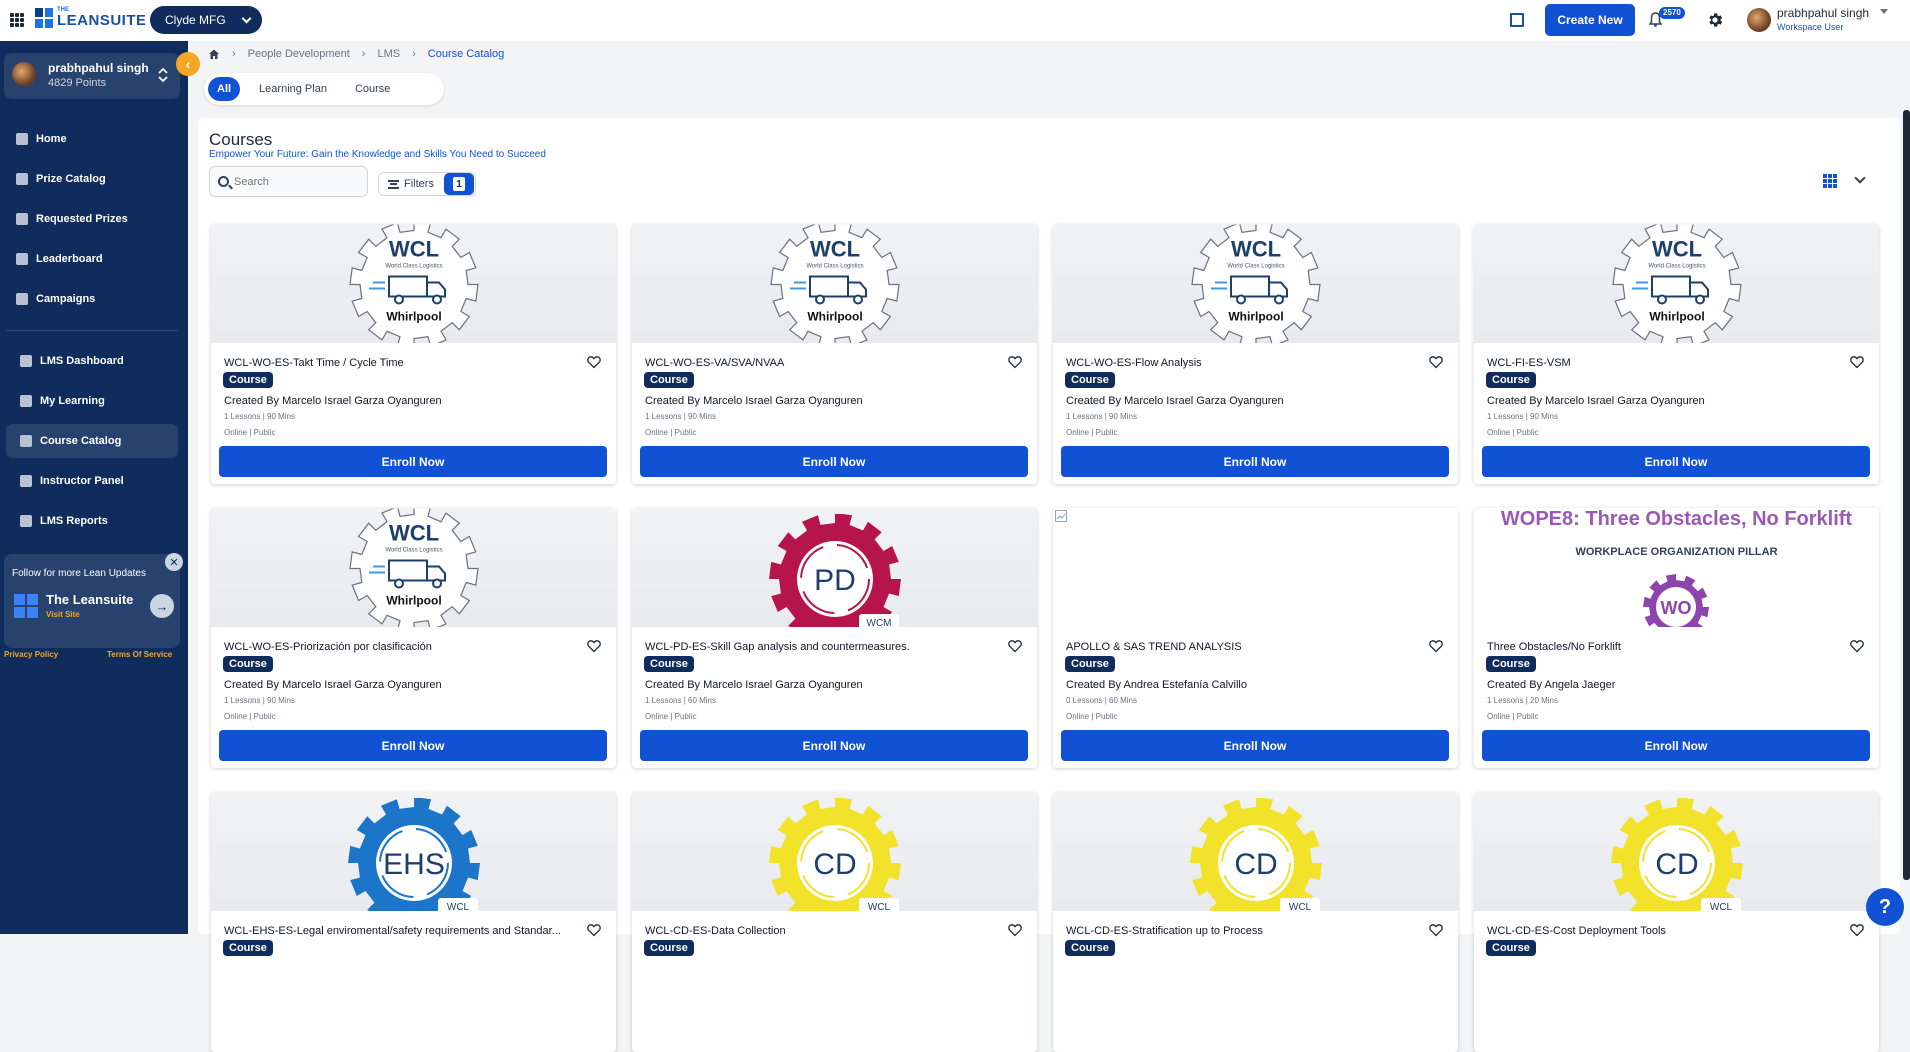 The width and height of the screenshot is (1910, 1052). Describe the element at coordinates (388, 54) in the screenshot. I see `breadcrumb-lms: LMS` at that location.